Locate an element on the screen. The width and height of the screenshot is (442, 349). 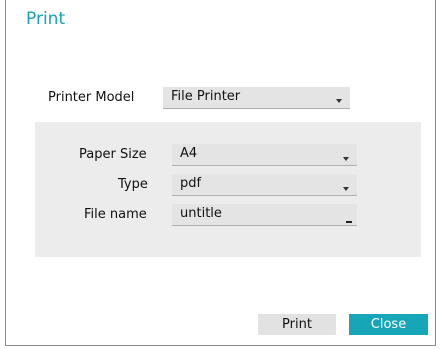
paper-size-value: A4 is located at coordinates (189, 153).